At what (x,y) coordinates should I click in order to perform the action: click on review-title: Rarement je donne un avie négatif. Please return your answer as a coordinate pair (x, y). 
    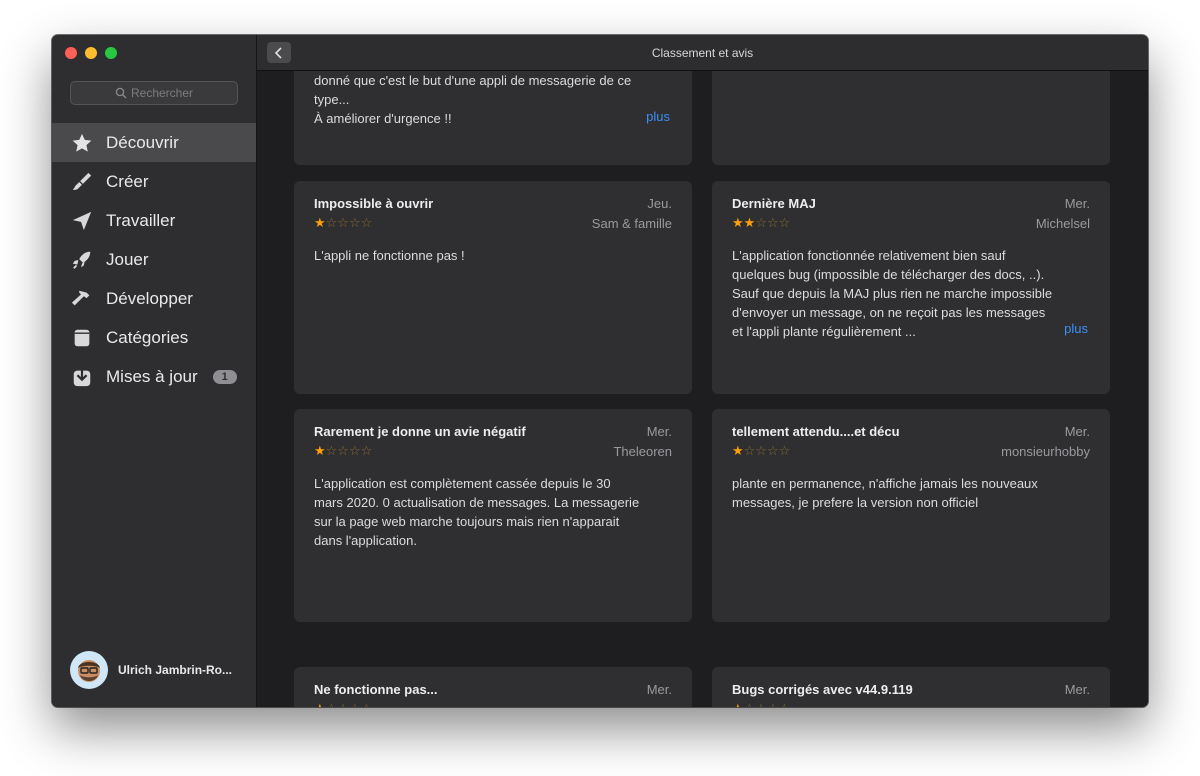
    Looking at the image, I should click on (420, 431).